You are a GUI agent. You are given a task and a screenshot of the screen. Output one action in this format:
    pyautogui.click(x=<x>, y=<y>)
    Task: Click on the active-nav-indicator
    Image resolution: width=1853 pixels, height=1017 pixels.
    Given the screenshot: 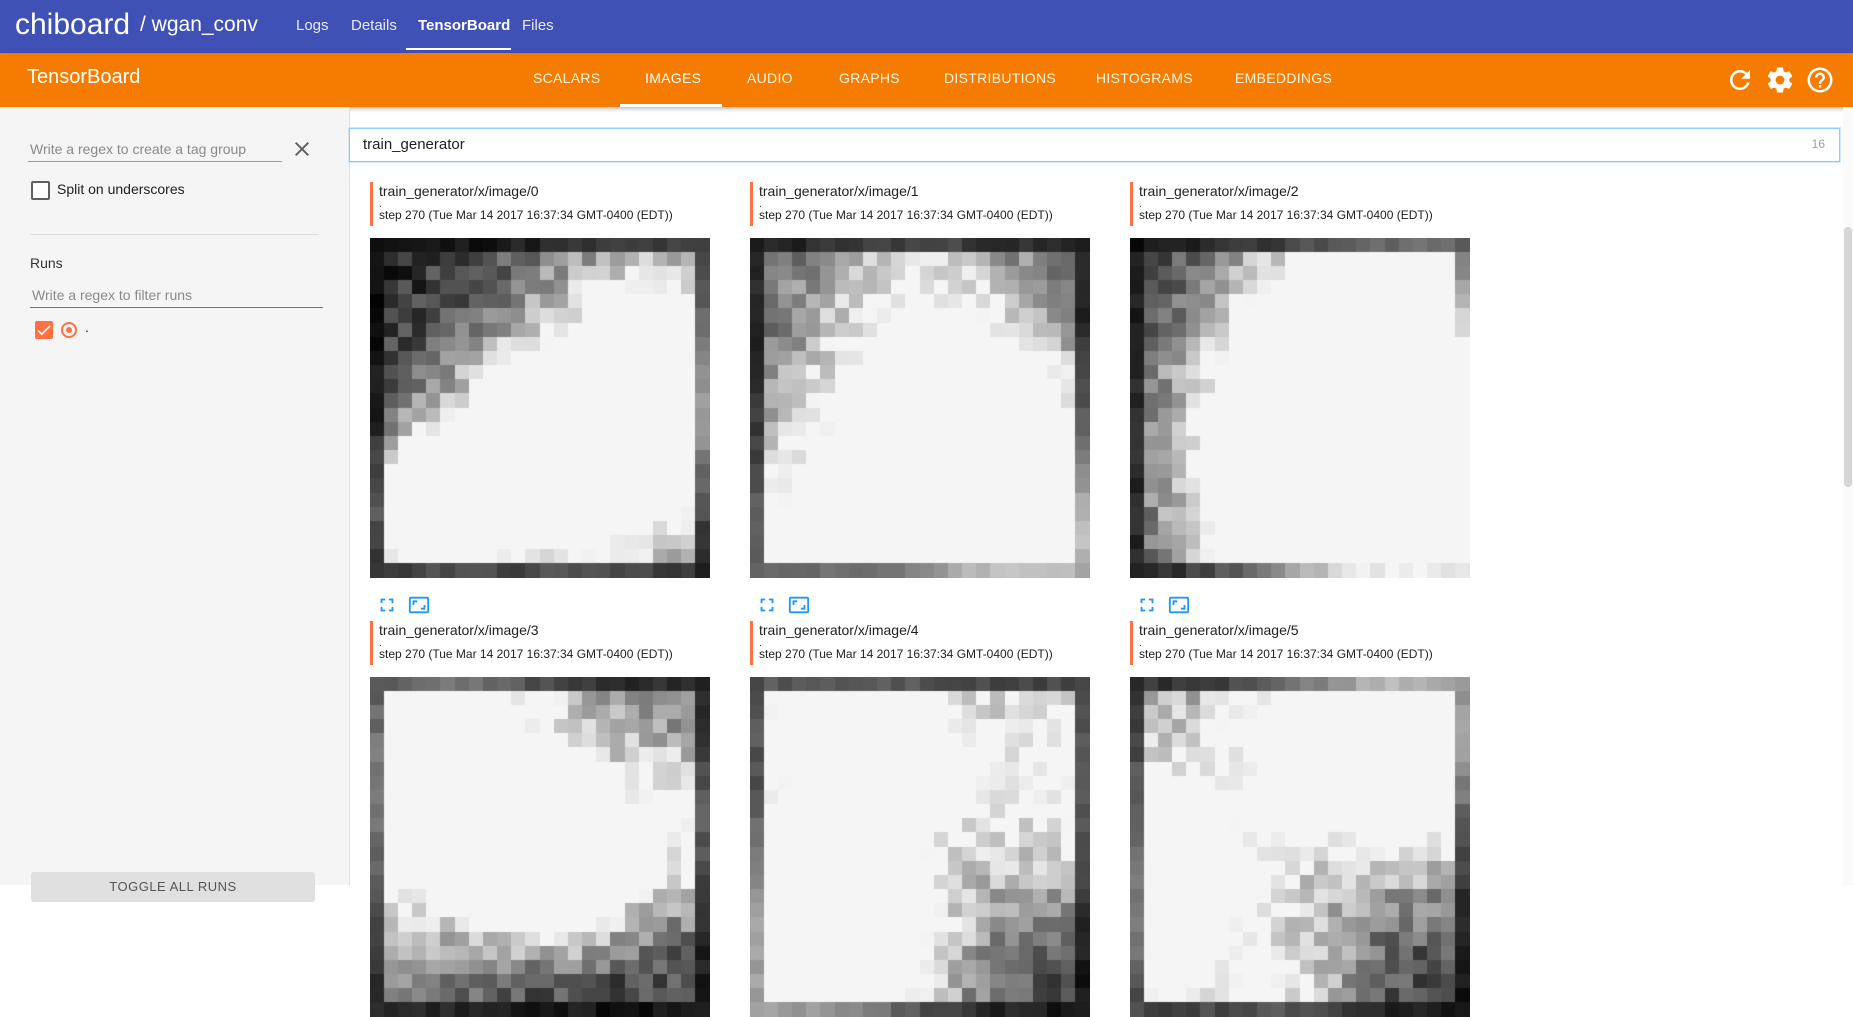 What is the action you would take?
    pyautogui.click(x=458, y=49)
    